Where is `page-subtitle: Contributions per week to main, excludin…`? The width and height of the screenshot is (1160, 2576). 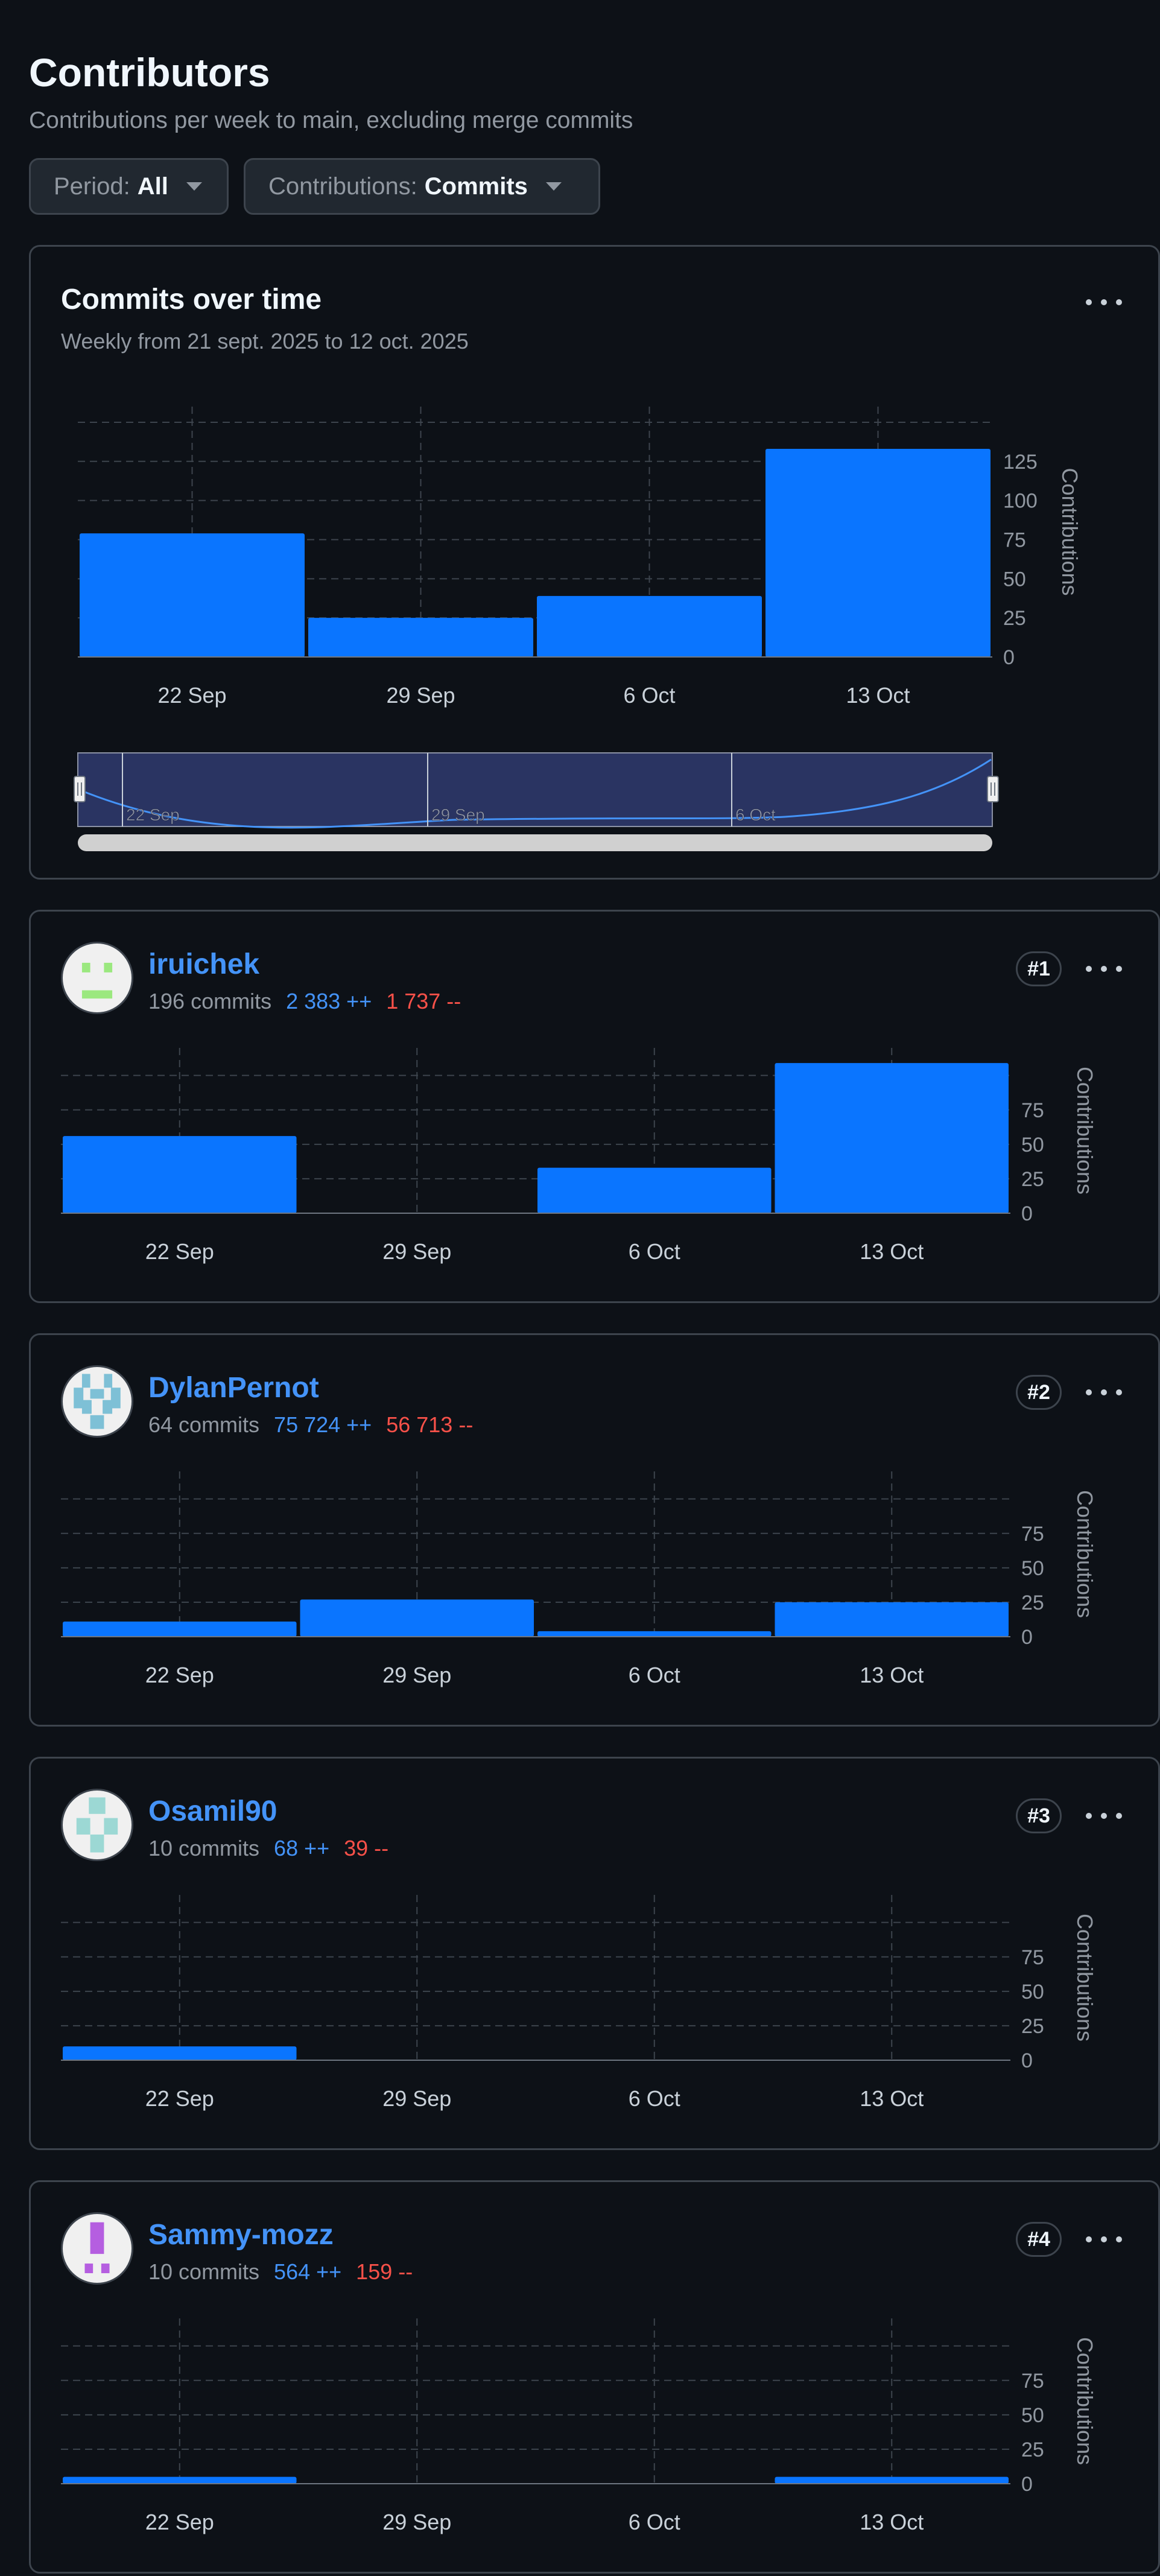 page-subtitle: Contributions per week to main, excludin… is located at coordinates (331, 120).